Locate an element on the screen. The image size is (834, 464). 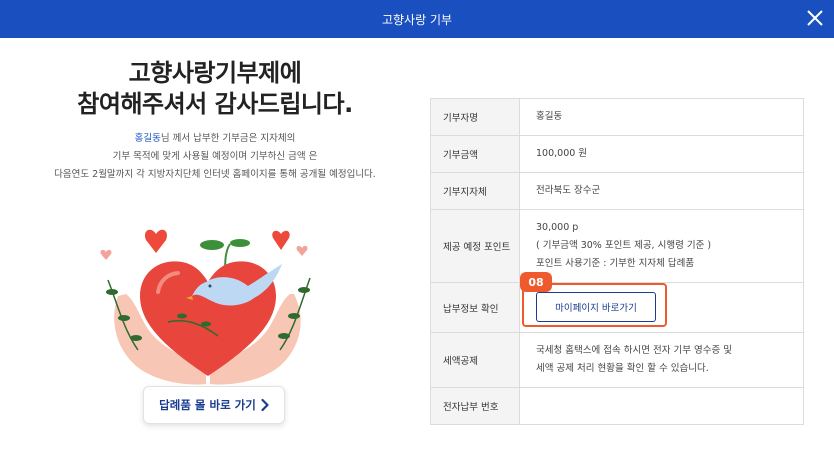
desc-line-1: 님 께서 납부한 기부금은 지자체의 is located at coordinates (228, 138).